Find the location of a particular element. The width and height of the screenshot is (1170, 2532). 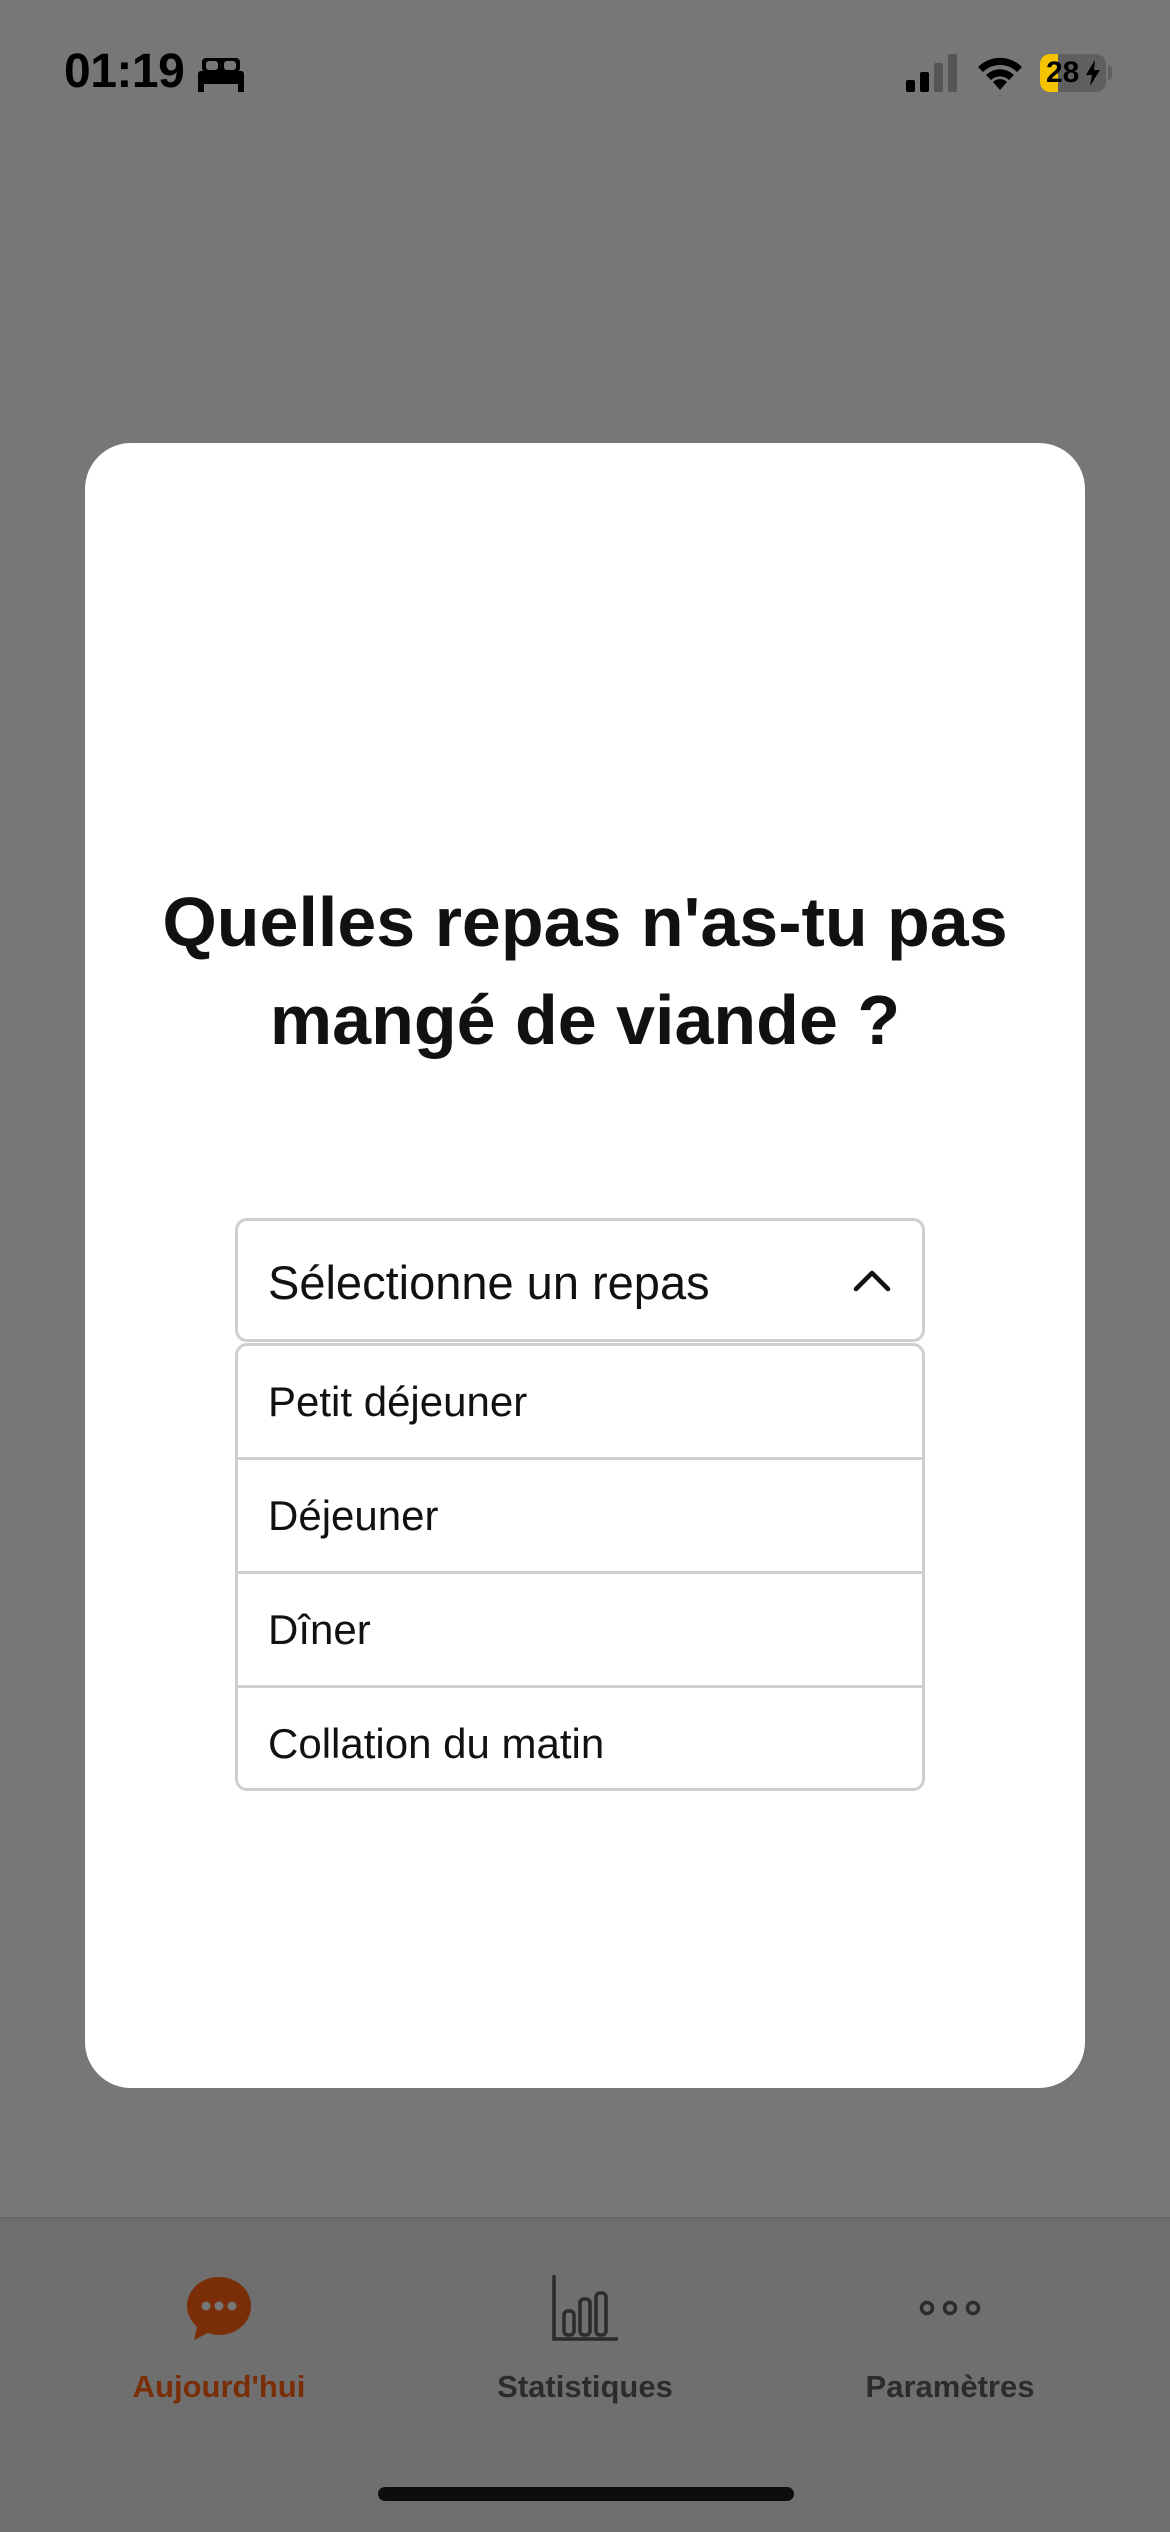

option-label: Collation du matin is located at coordinates (436, 1743).